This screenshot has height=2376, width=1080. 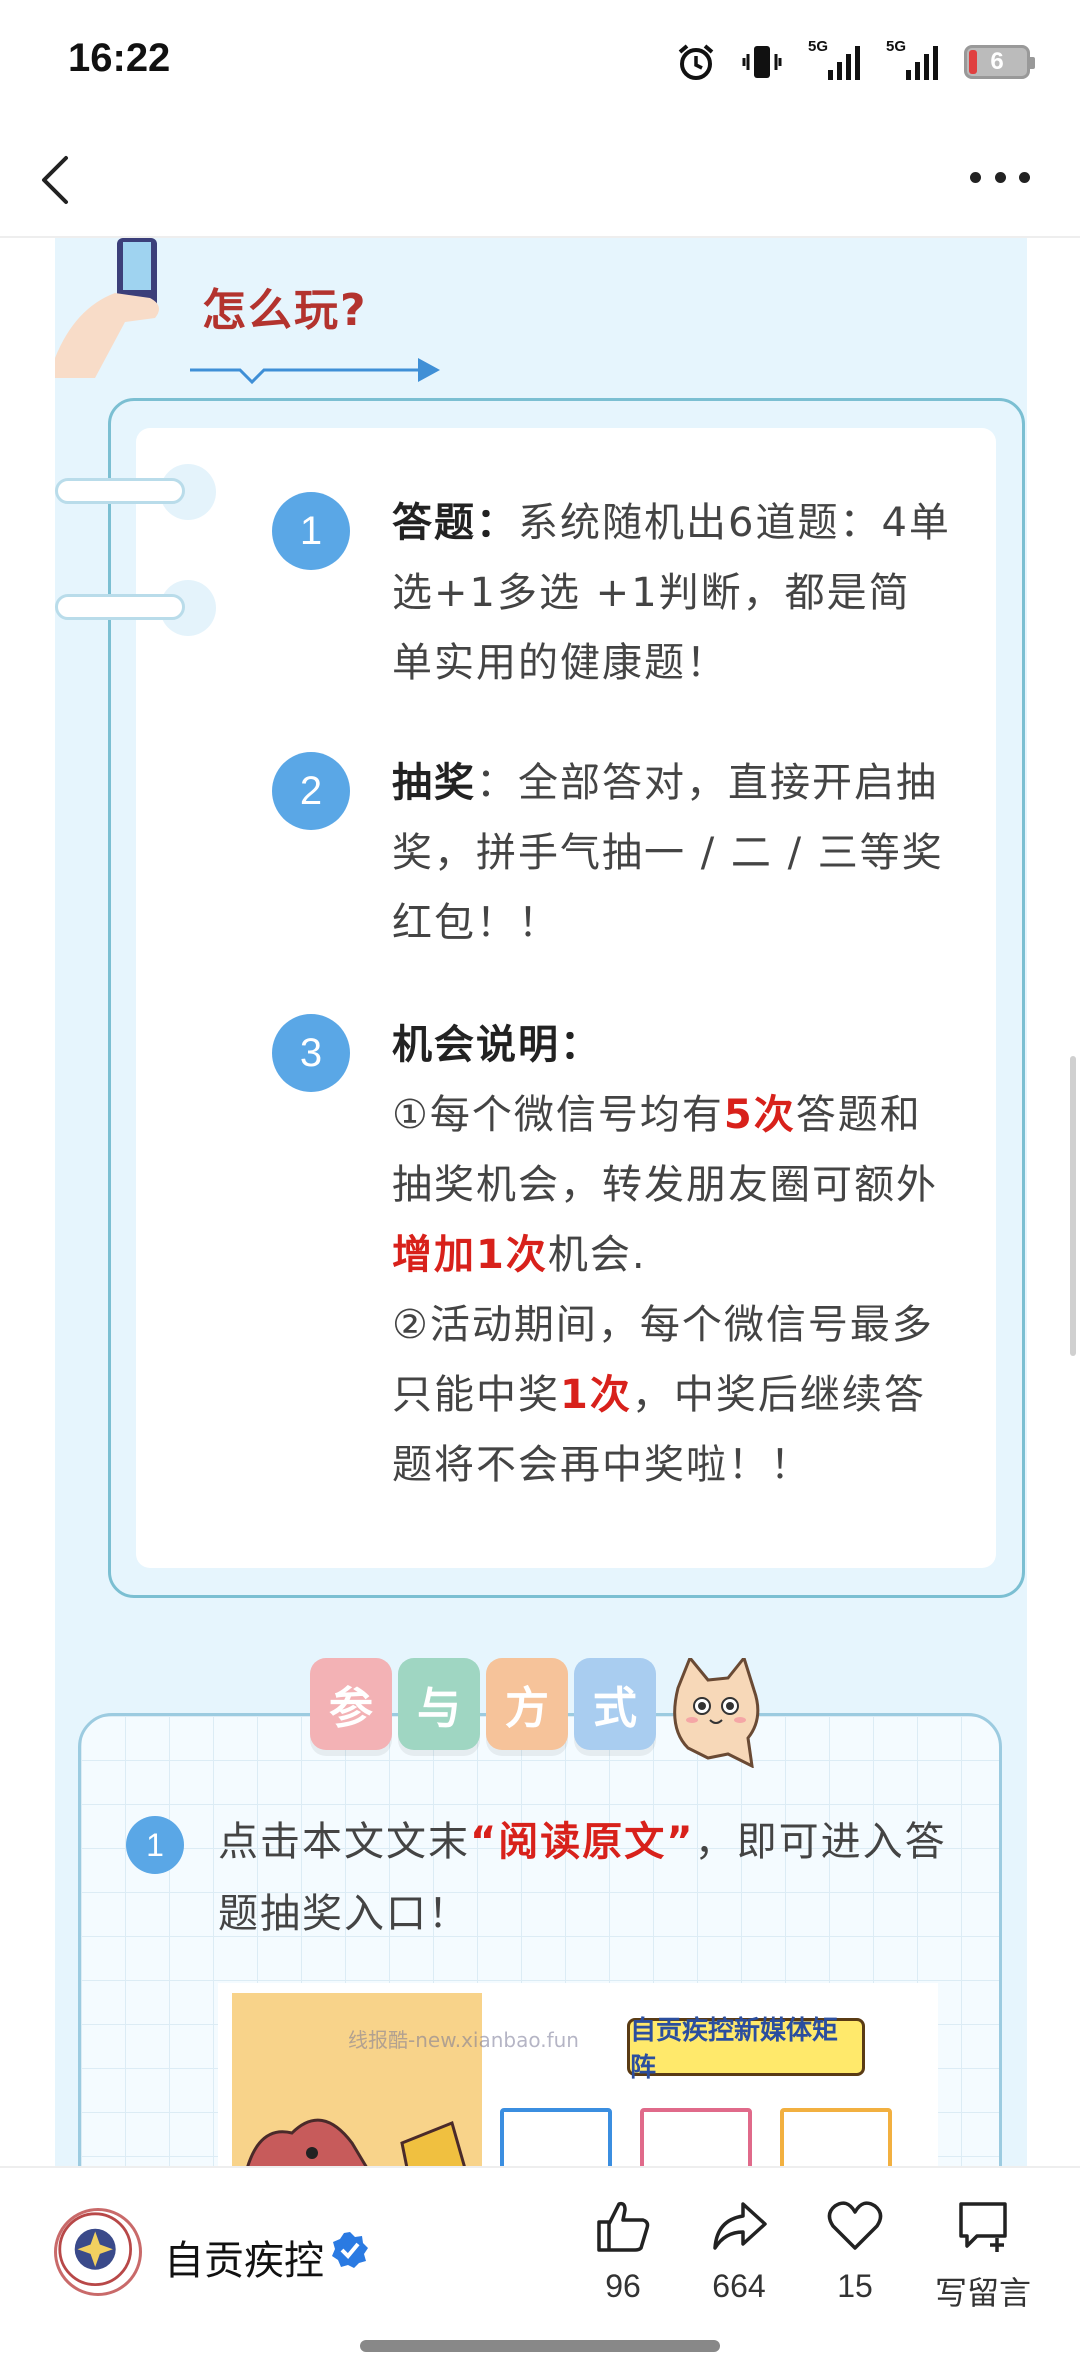 I want to click on share-count: 664, so click(x=739, y=2286).